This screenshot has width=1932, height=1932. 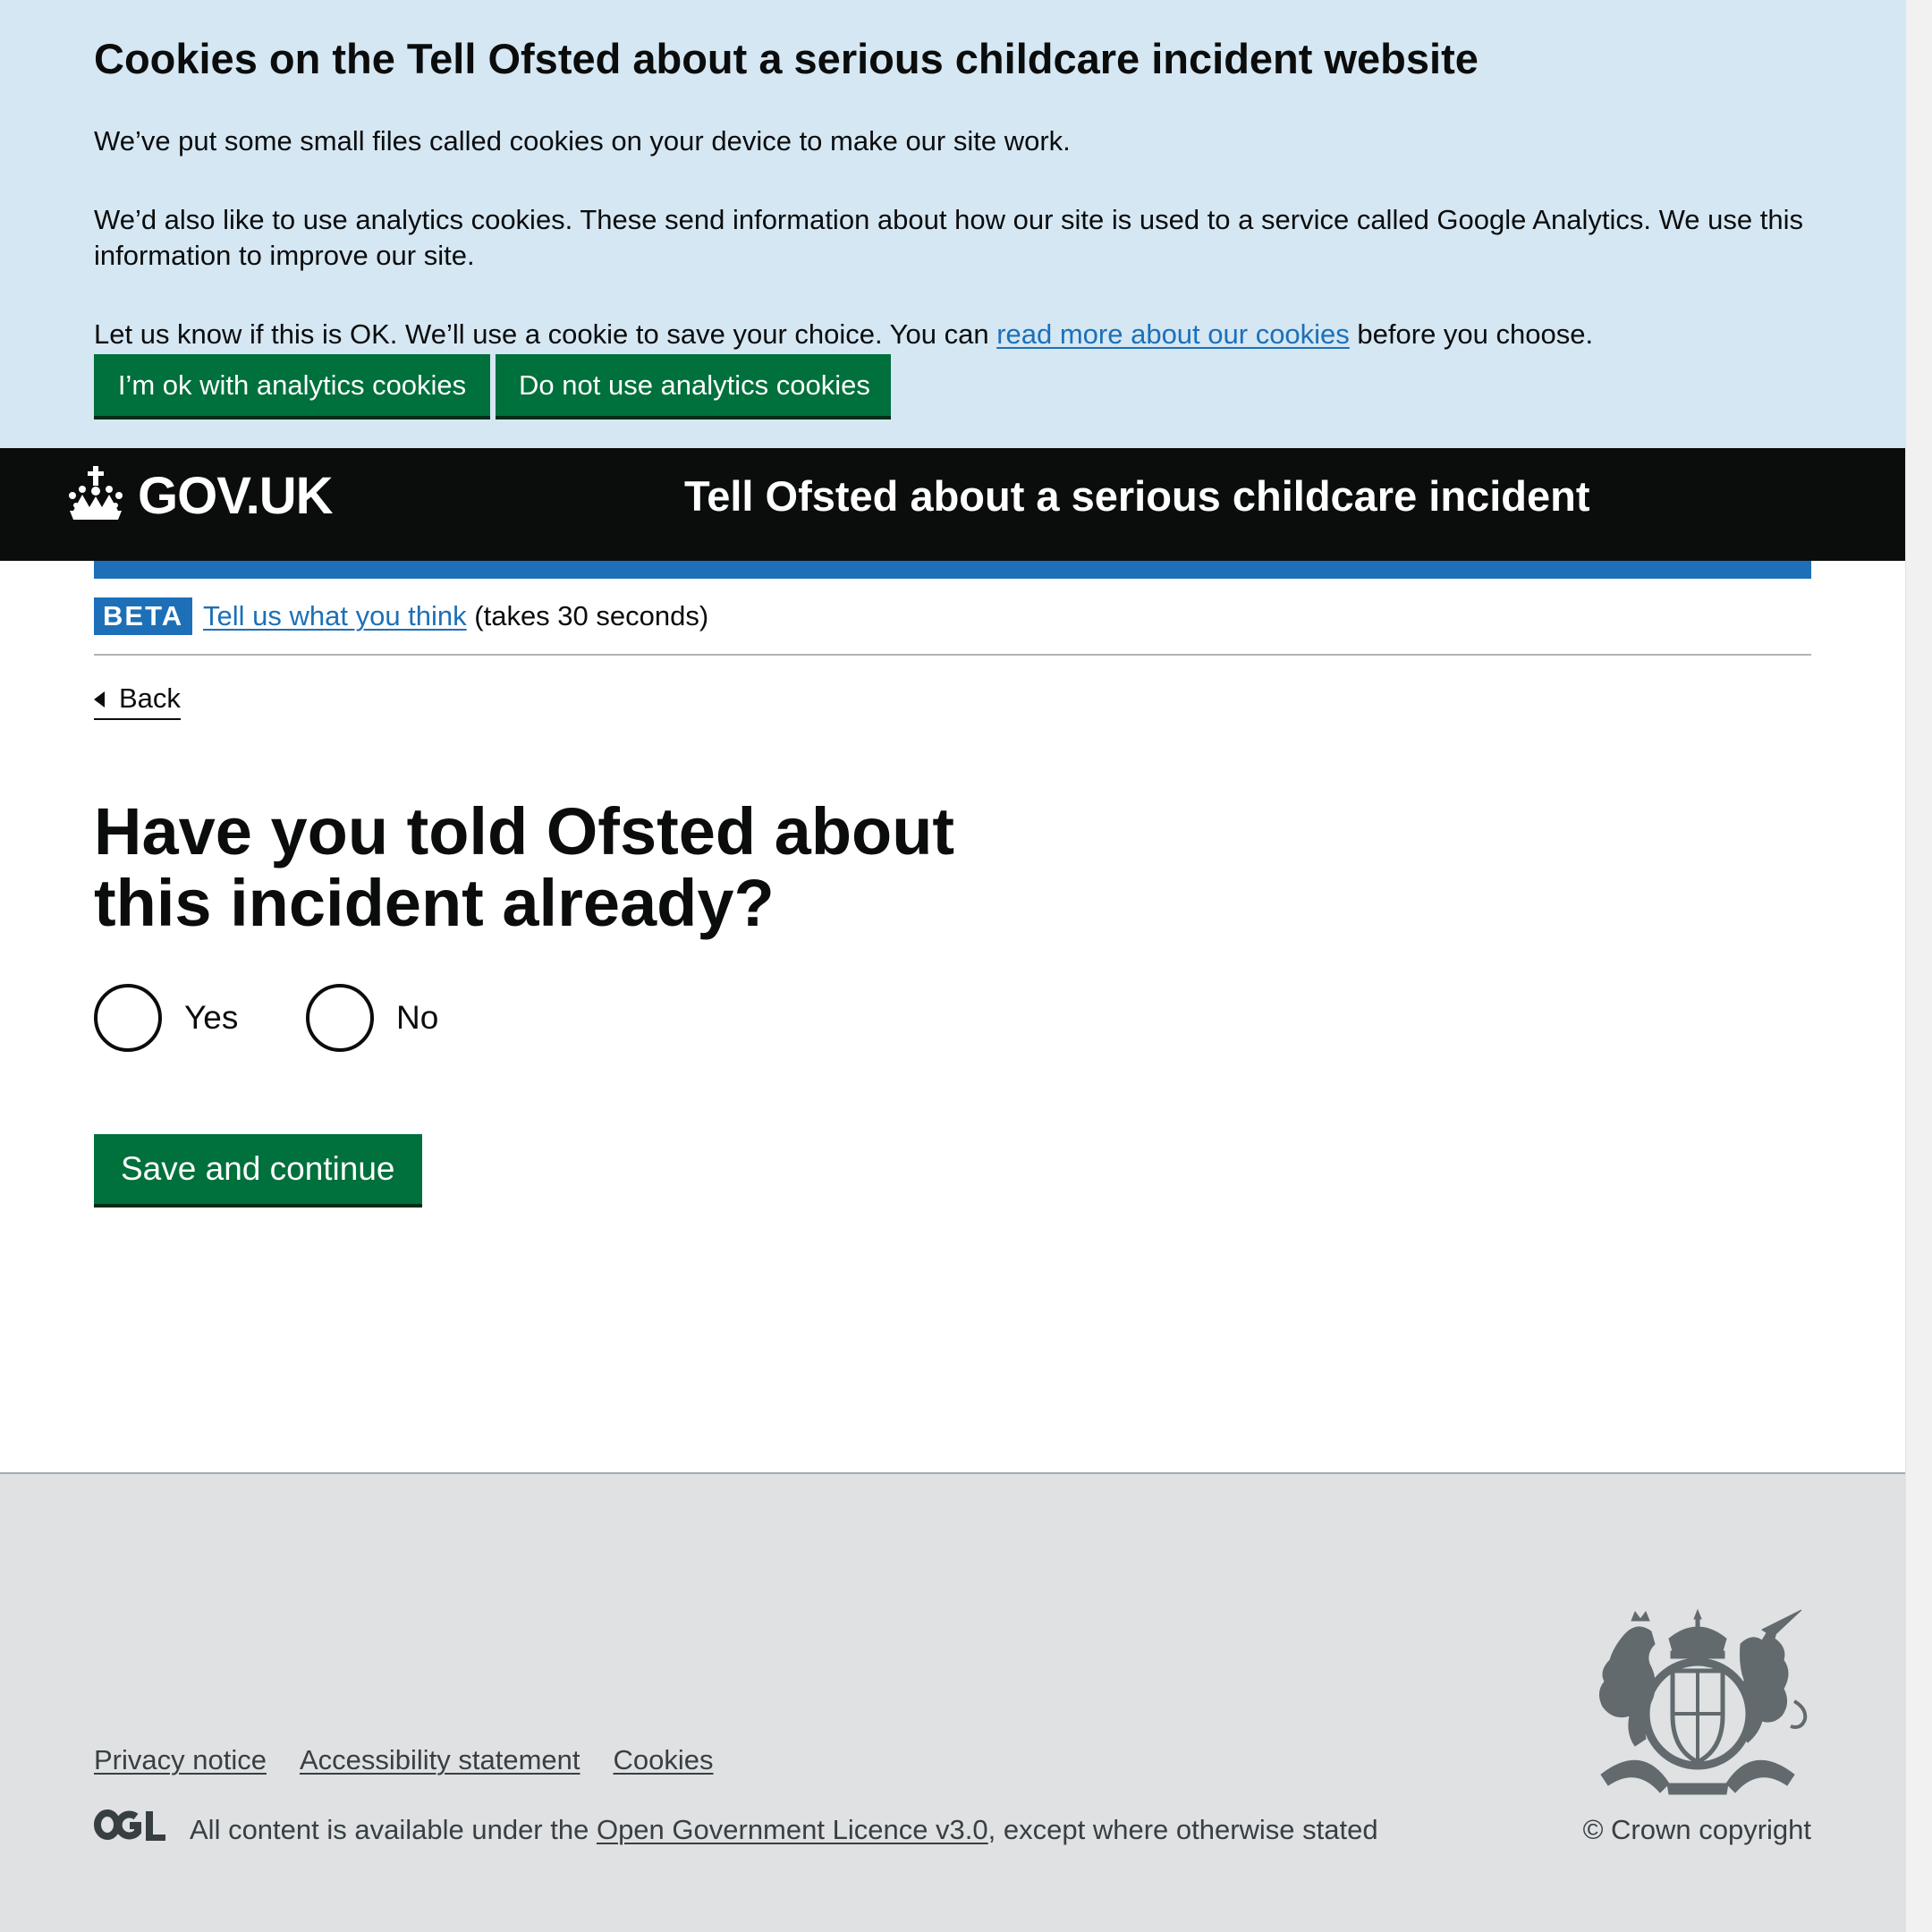 I want to click on read-more-cookies-link: read more about our cookies, so click(x=1173, y=334).